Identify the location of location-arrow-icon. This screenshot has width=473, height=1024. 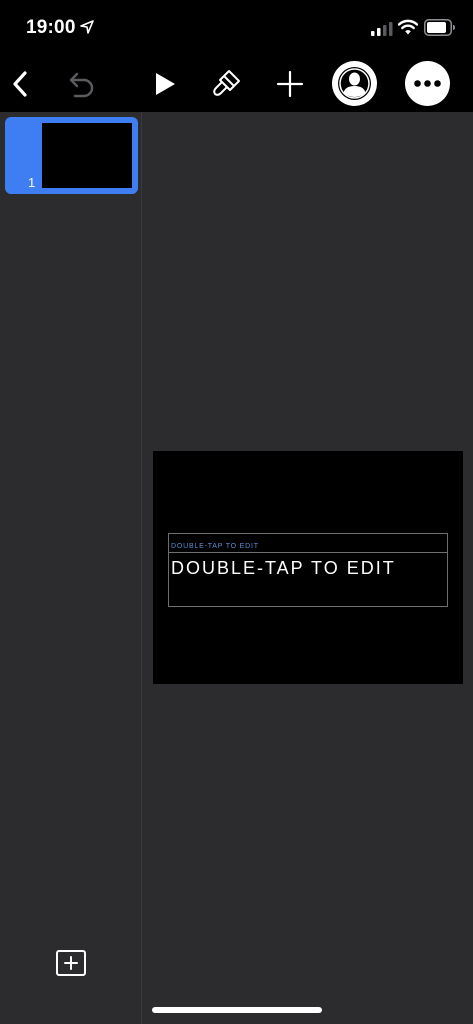
(87, 27).